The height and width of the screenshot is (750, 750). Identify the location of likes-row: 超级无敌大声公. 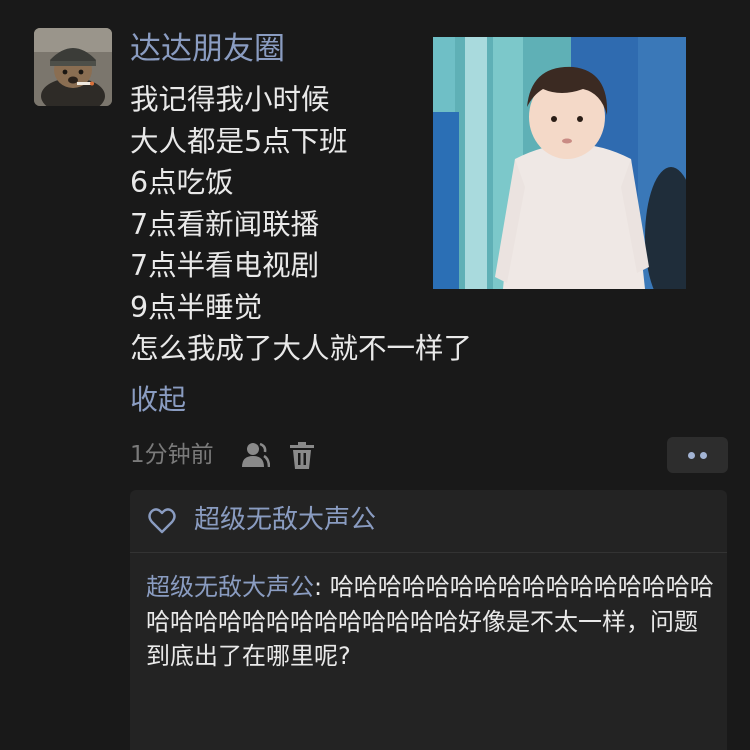
(428, 521).